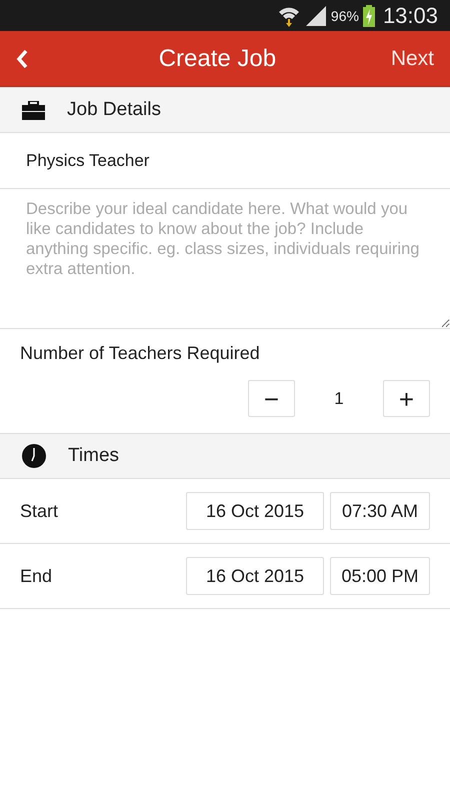  Describe the element at coordinates (94, 456) in the screenshot. I see `section-title: Times` at that location.